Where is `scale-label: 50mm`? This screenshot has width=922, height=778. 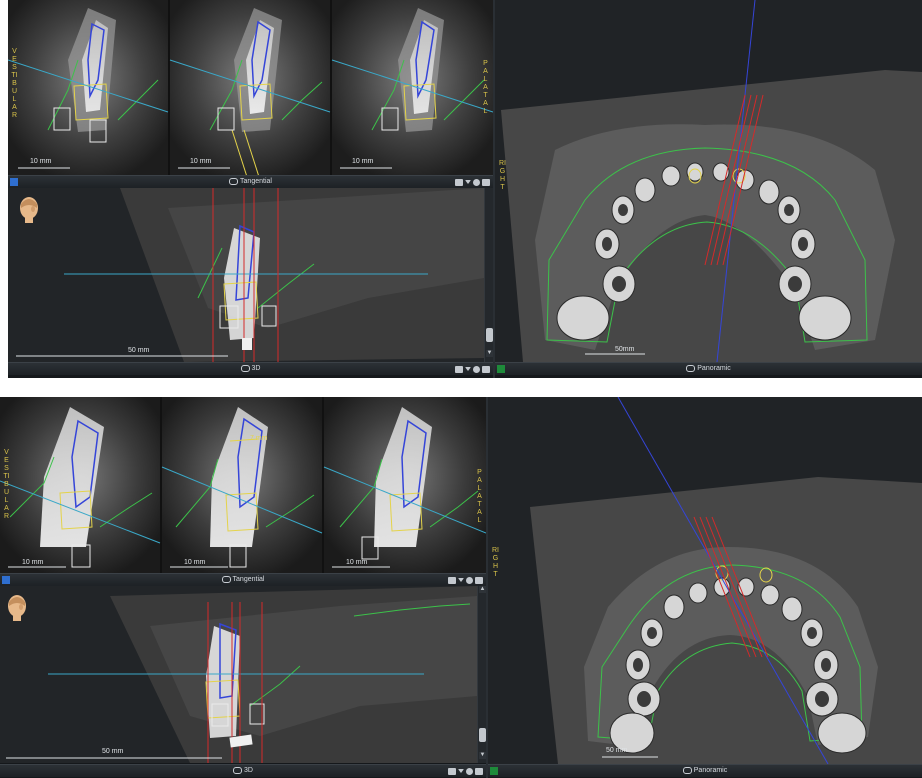 scale-label: 50mm is located at coordinates (625, 349).